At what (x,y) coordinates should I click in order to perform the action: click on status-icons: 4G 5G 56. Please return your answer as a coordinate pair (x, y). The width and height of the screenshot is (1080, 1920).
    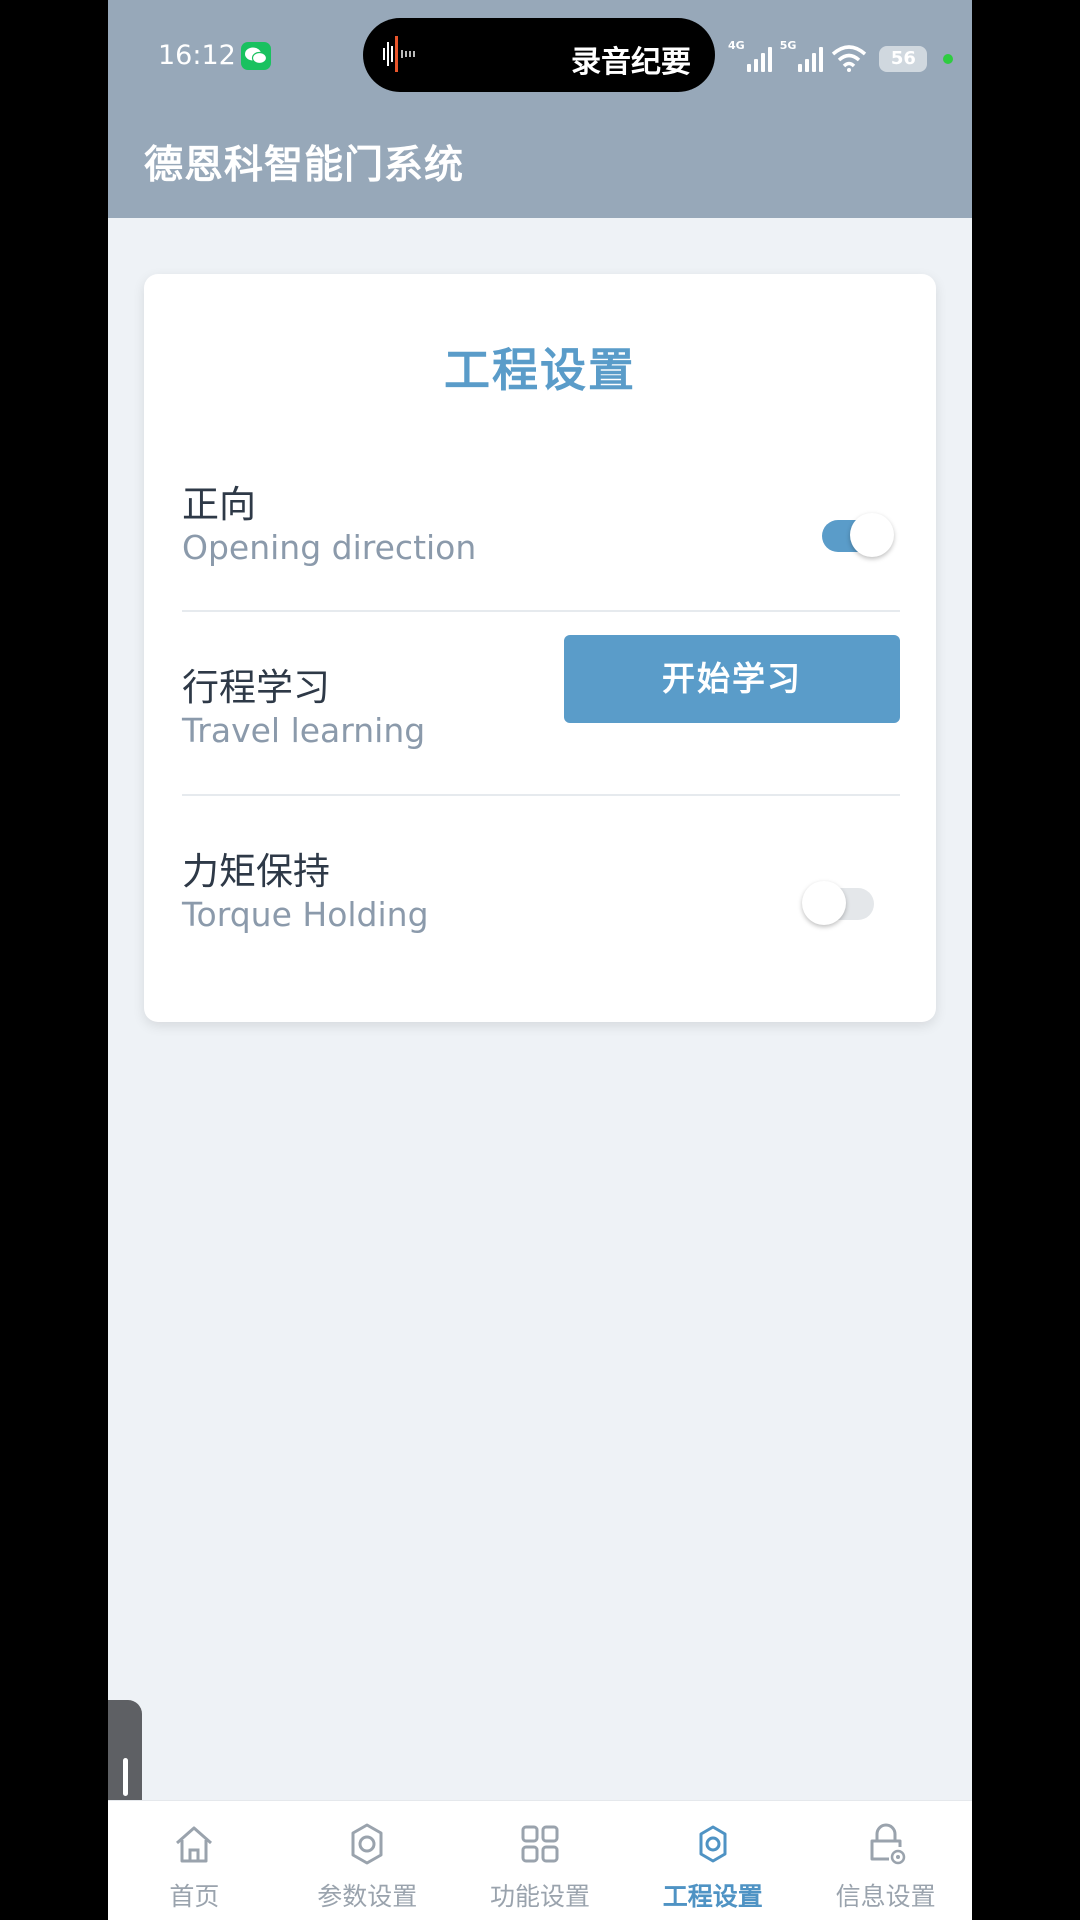
    Looking at the image, I should click on (841, 54).